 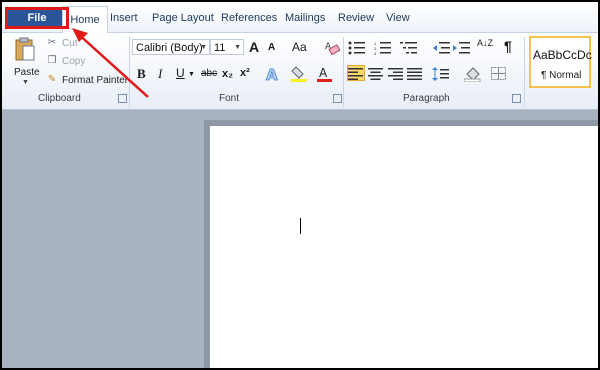 I want to click on decrease-indent-icon, so click(x=442, y=48).